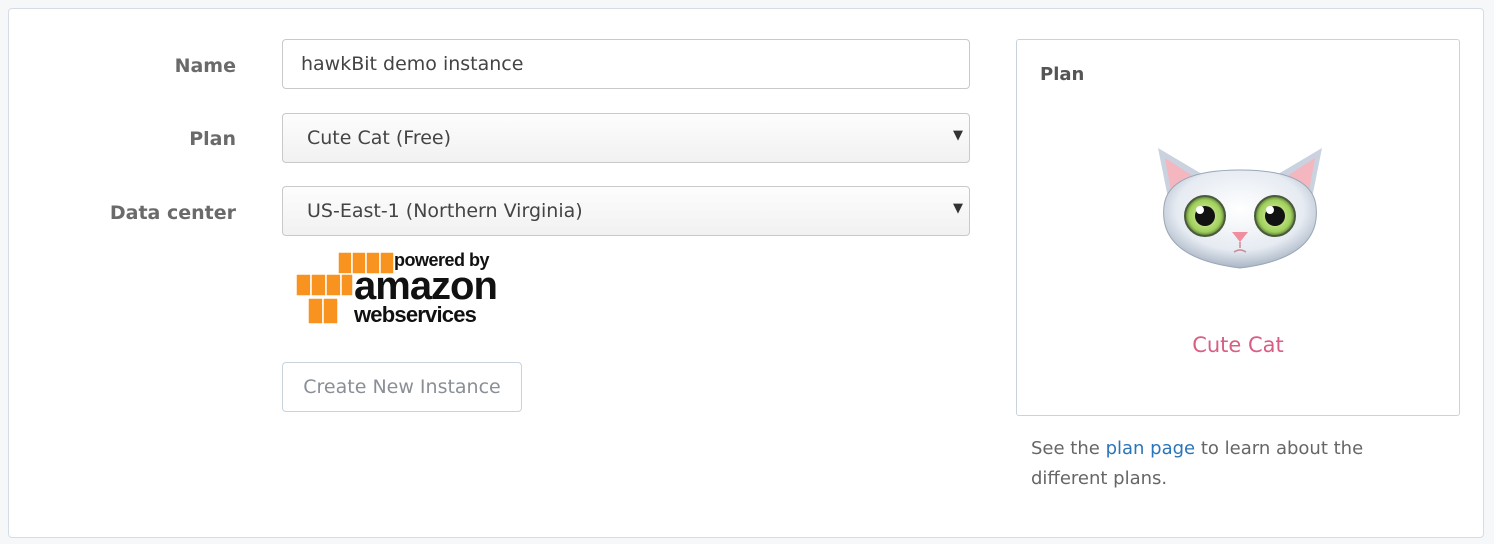  I want to click on plan-name: Cute Cat, so click(1238, 345).